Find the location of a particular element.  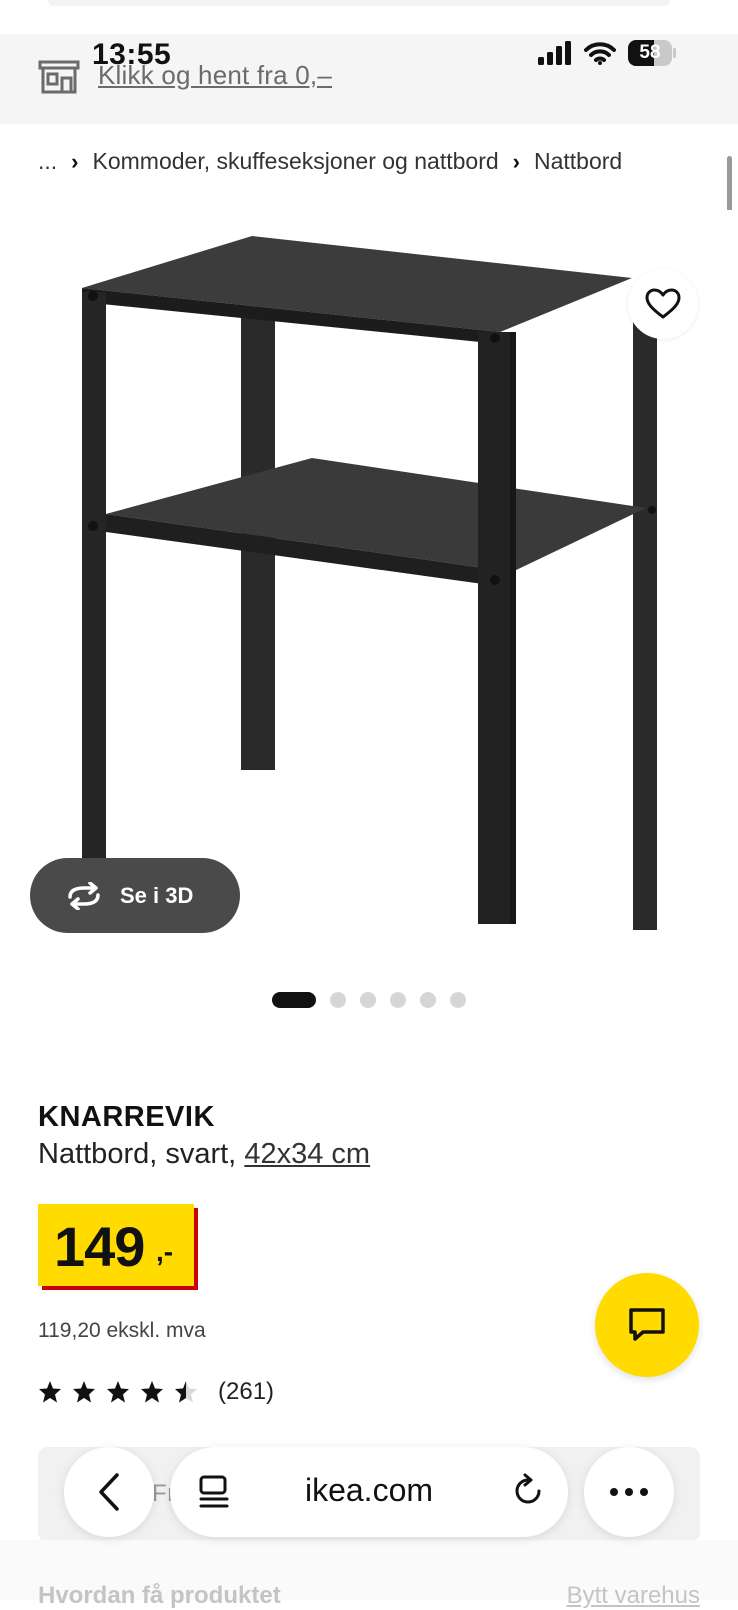

browser-address-bar: ikea.com is located at coordinates (369, 1492).